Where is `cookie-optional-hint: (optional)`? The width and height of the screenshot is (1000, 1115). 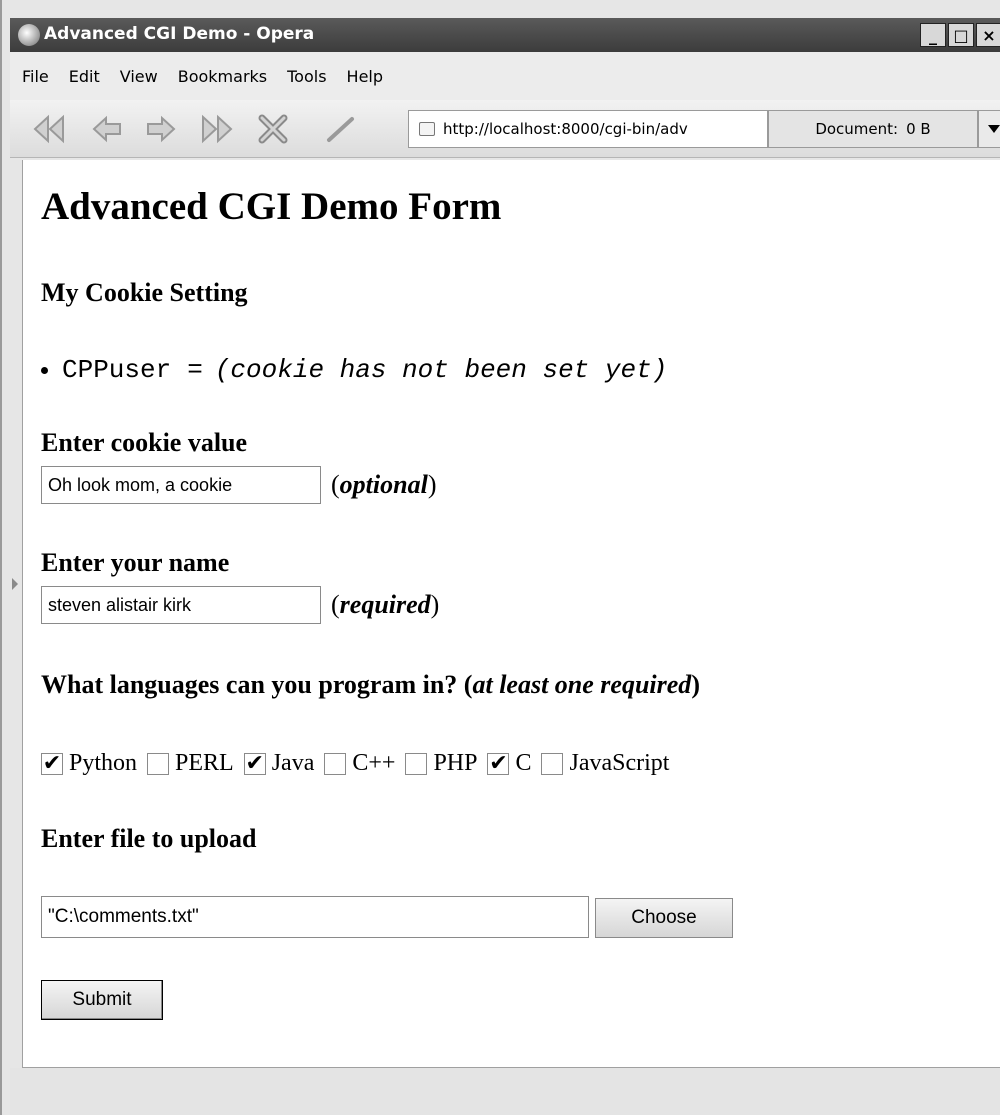
cookie-optional-hint: (optional) is located at coordinates (384, 484).